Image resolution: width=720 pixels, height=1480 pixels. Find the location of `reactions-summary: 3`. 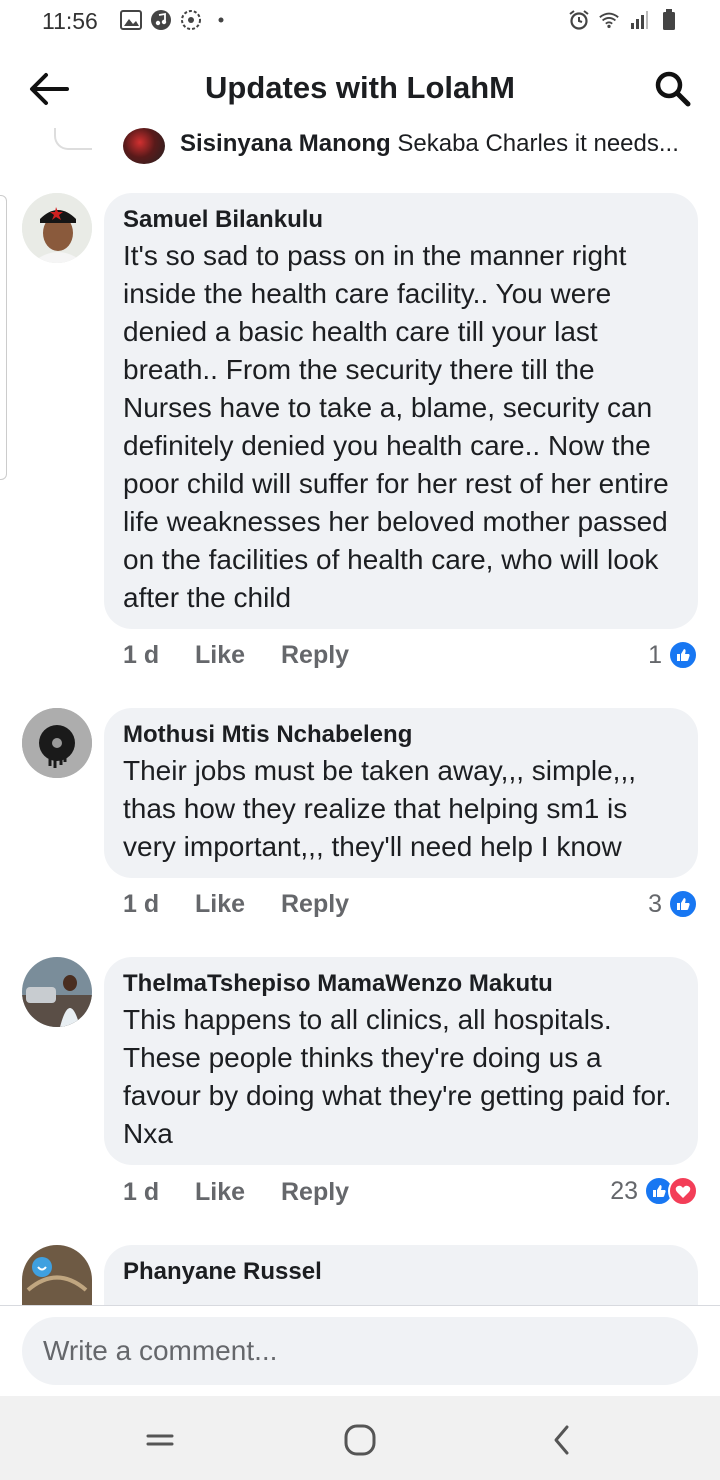

reactions-summary: 3 is located at coordinates (673, 904).